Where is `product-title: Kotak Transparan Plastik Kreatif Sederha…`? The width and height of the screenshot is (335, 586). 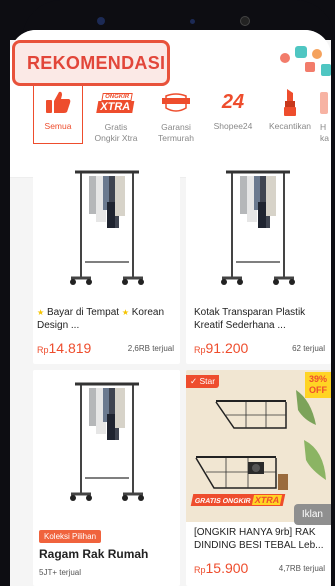 product-title: Kotak Transparan Plastik Kreatif Sederha… is located at coordinates (250, 319).